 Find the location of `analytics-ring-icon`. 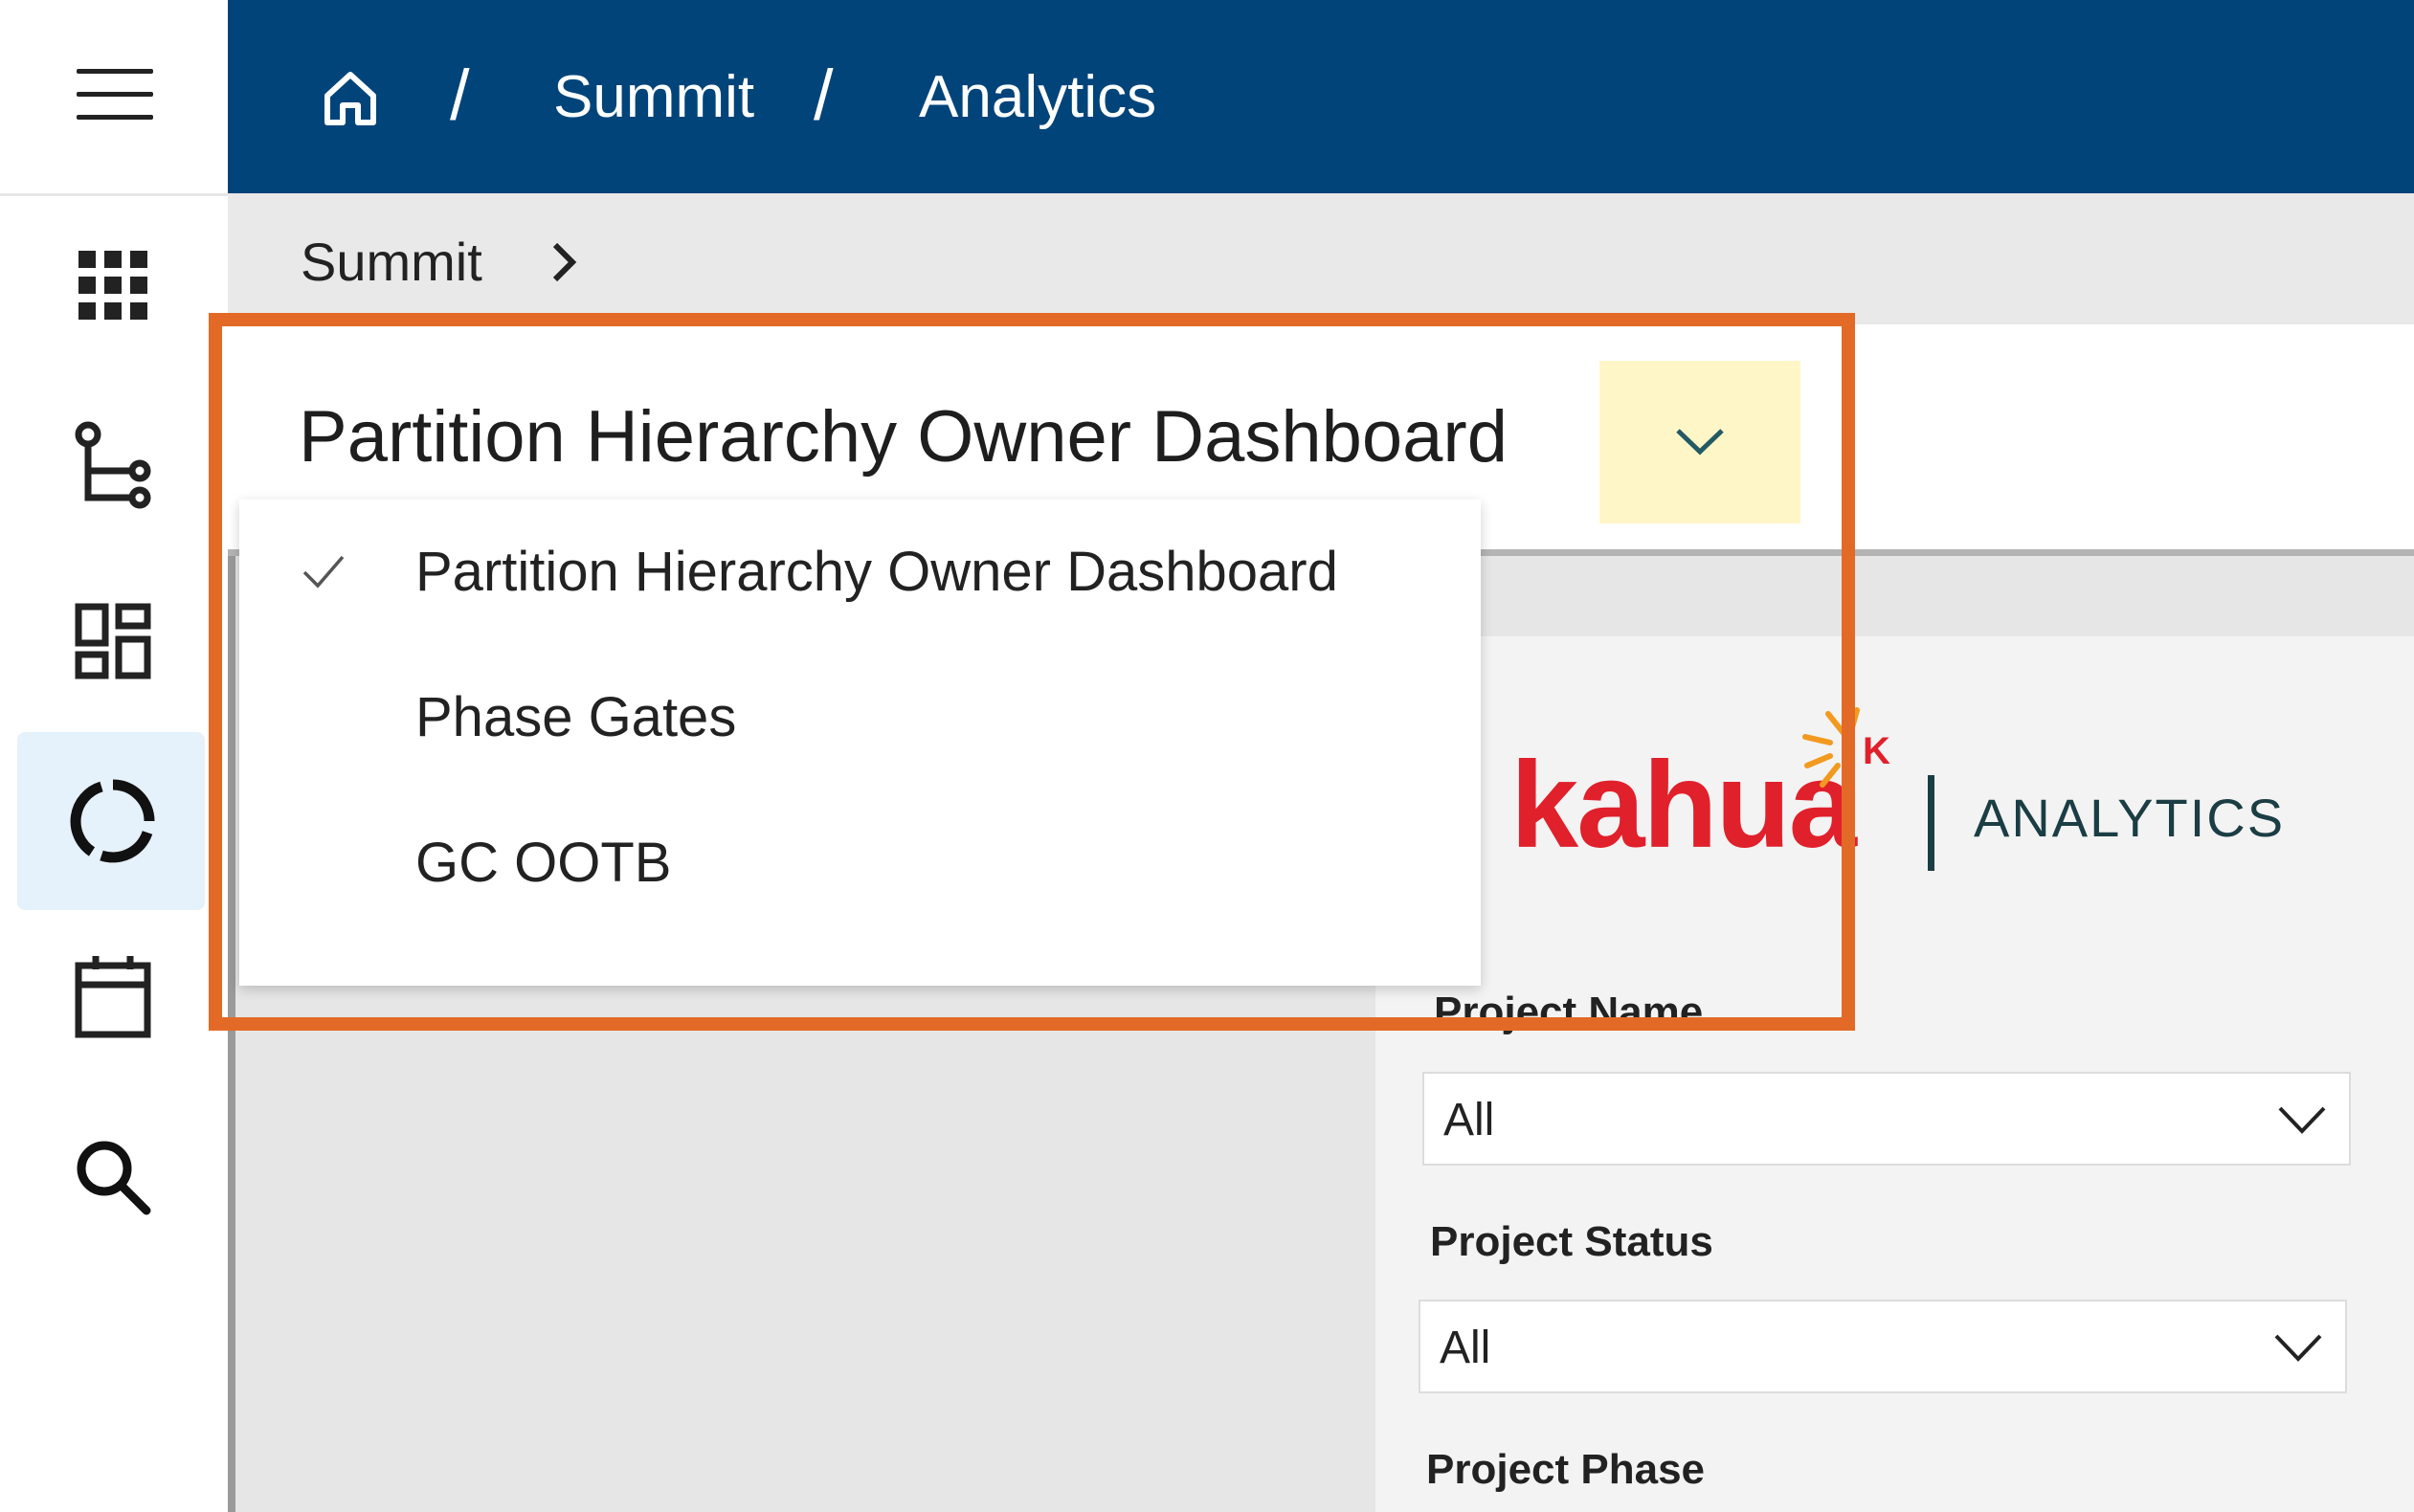

analytics-ring-icon is located at coordinates (113, 821).